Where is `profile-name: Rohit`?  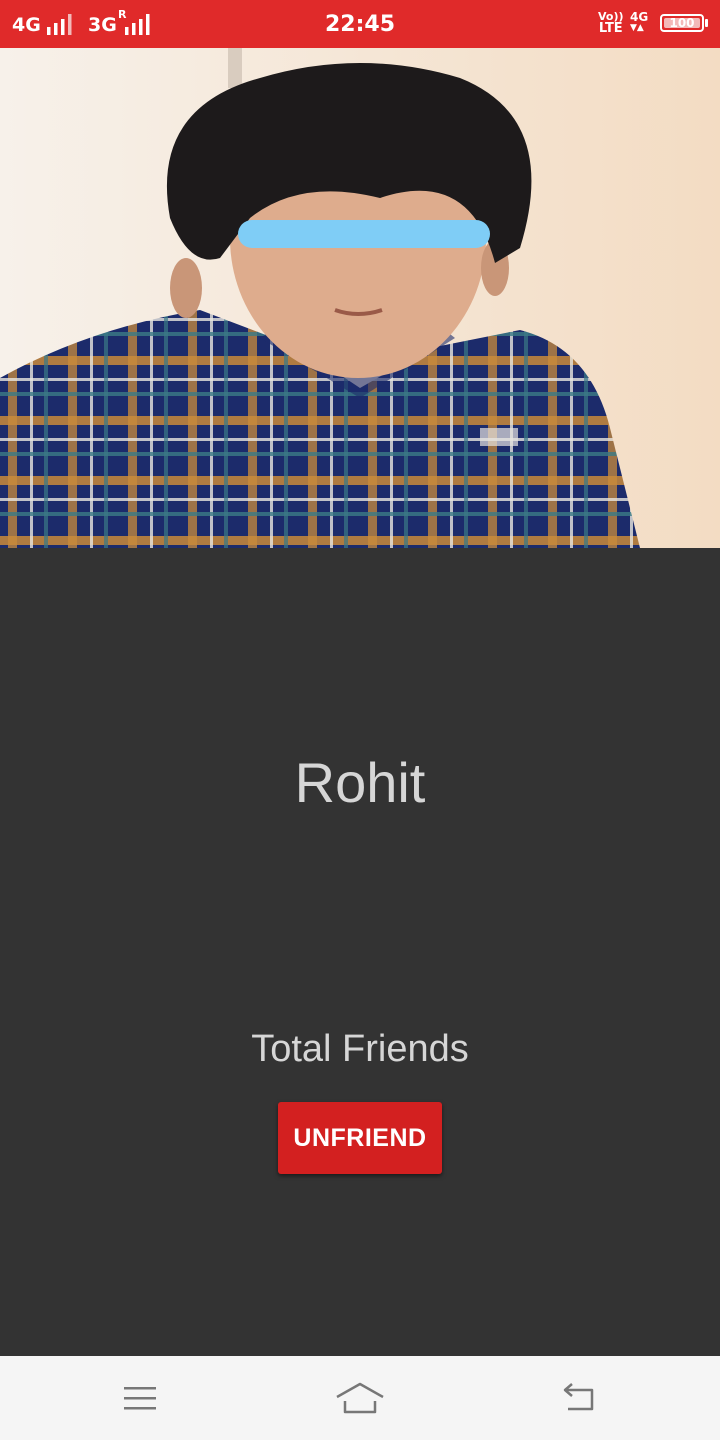
profile-name: Rohit is located at coordinates (360, 782).